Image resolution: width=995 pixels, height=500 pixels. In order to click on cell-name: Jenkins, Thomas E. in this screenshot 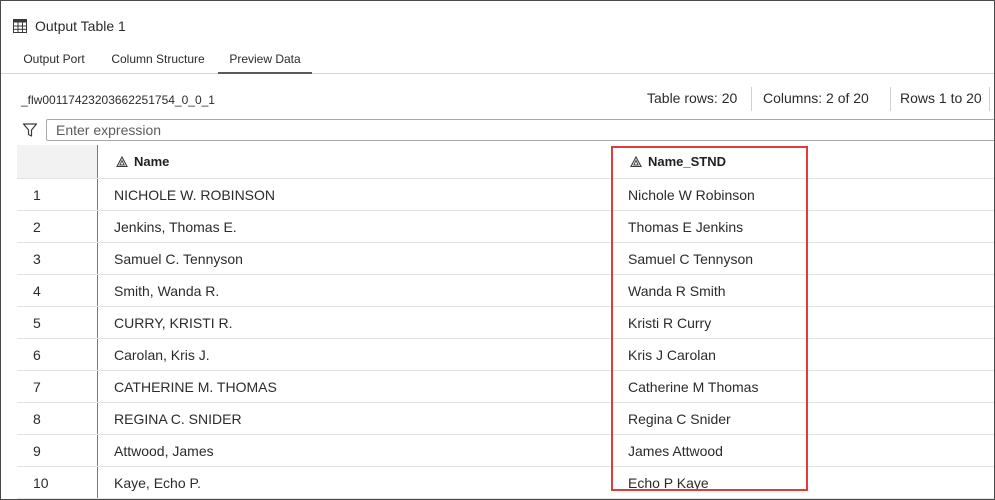, I will do `click(175, 227)`.